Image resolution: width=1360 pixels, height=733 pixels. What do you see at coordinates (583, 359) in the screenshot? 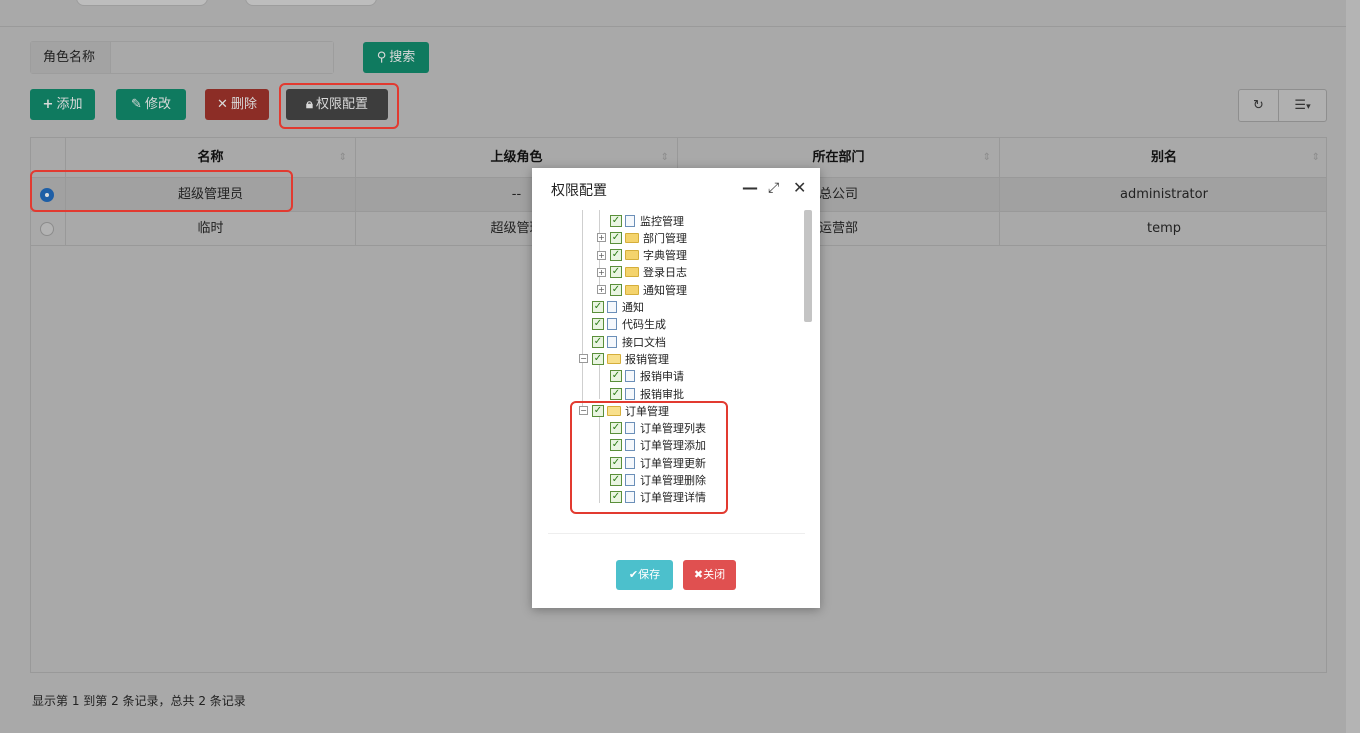
I see `collapse-icon: −` at bounding box center [583, 359].